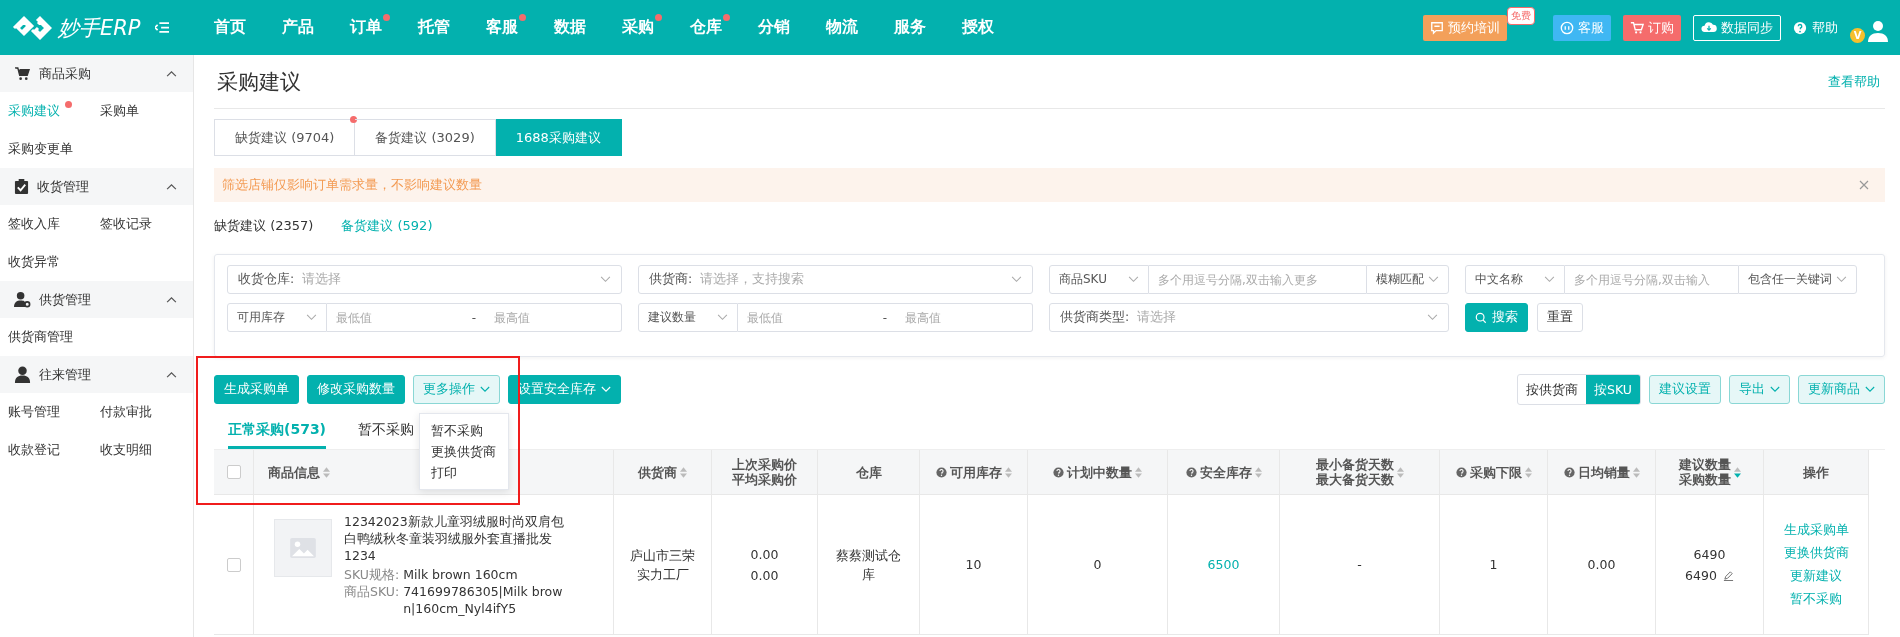 This screenshot has height=637, width=1900. What do you see at coordinates (99, 27) in the screenshot?
I see `logo-text: 妙手ERP` at bounding box center [99, 27].